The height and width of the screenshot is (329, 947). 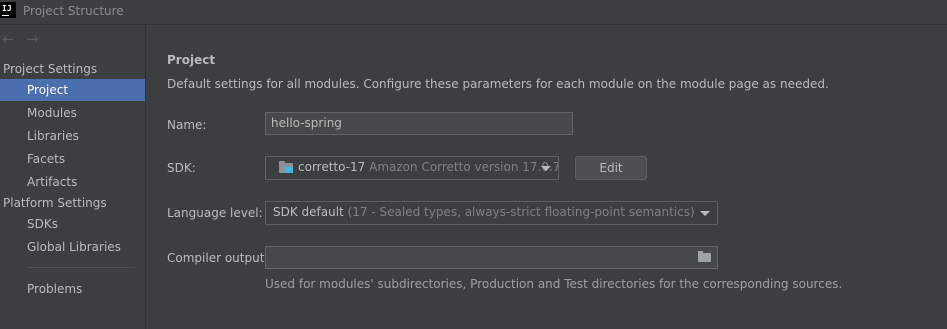 I want to click on intellij-app-icon: IJ, so click(x=8, y=10).